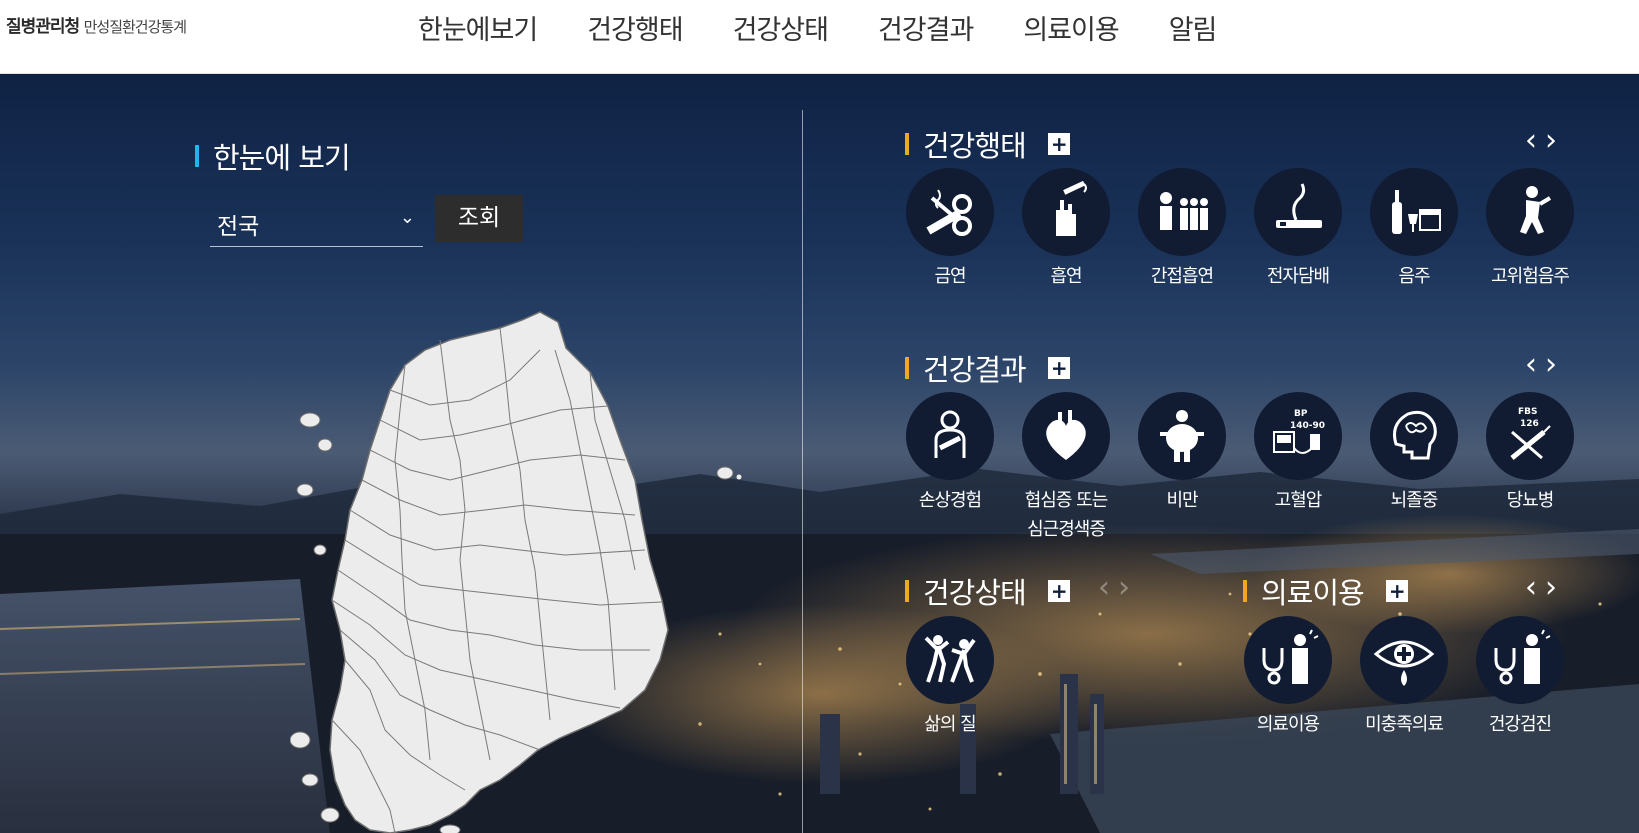 The width and height of the screenshot is (1639, 833). I want to click on medical-use-title-wrap: 의료이용 +, so click(1325, 591).